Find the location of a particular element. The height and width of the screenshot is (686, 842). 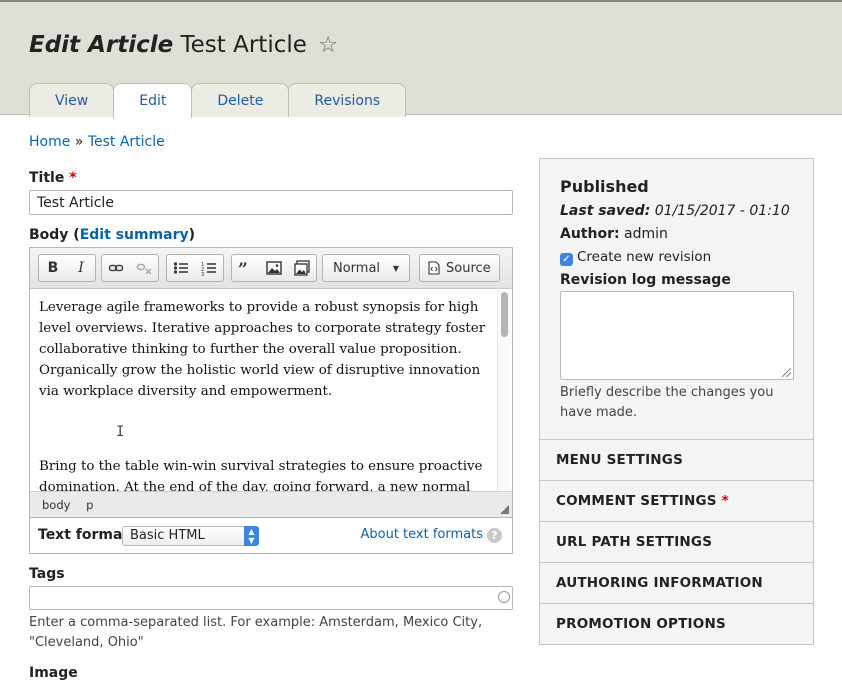

comment-settings-section: COMMENT SETTINGS * is located at coordinates (676, 501).